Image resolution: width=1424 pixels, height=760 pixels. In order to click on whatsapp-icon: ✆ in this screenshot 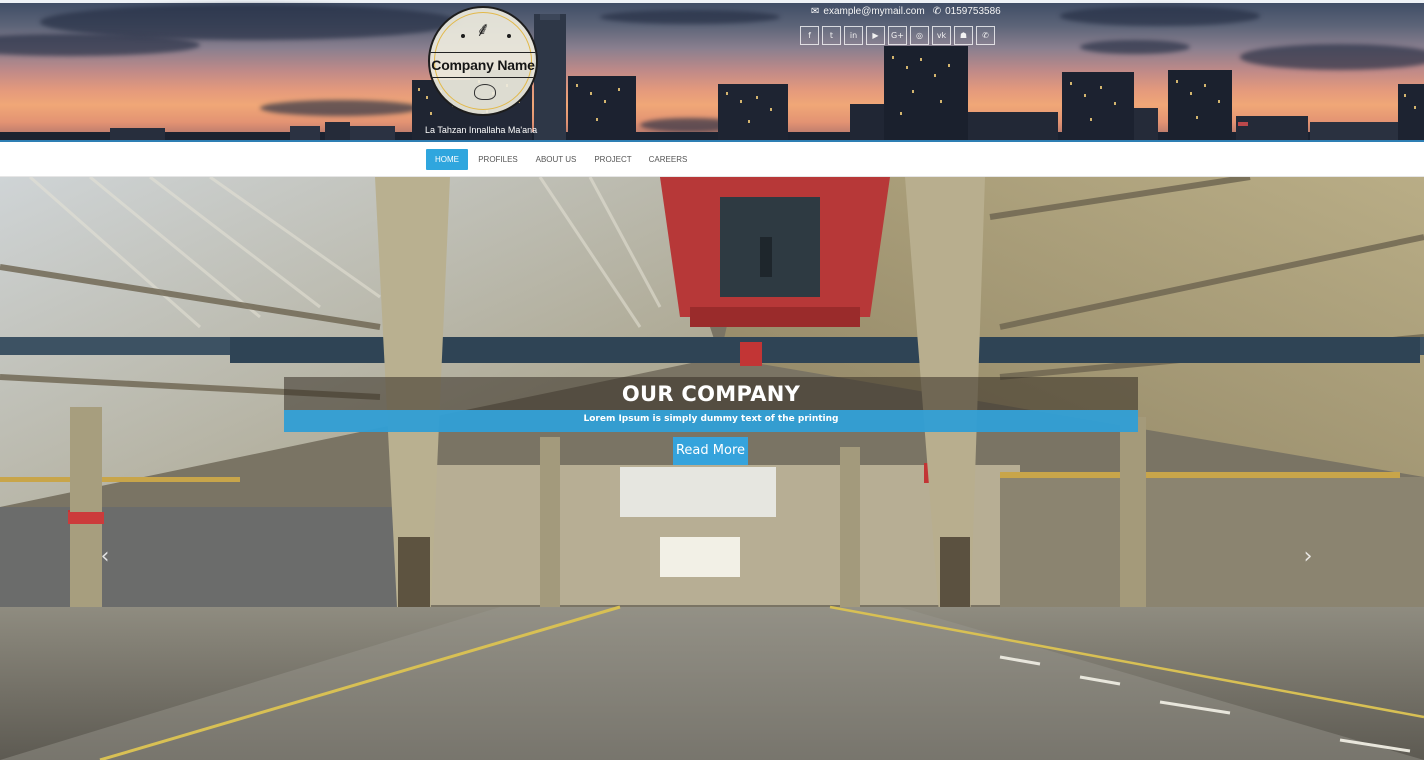, I will do `click(985, 35)`.